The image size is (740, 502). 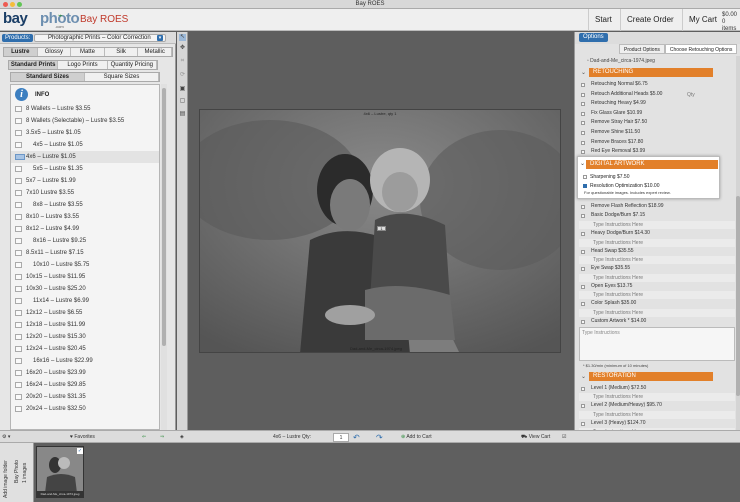 I want to click on chevron-down-icon: ▾, so click(x=160, y=38).